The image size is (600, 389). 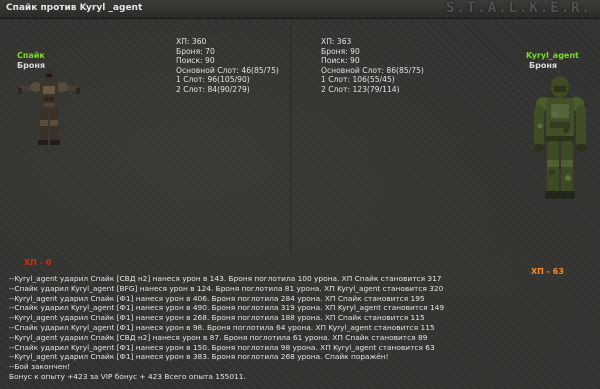 What do you see at coordinates (31, 55) in the screenshot?
I see `left-fighter-name: Спайк` at bounding box center [31, 55].